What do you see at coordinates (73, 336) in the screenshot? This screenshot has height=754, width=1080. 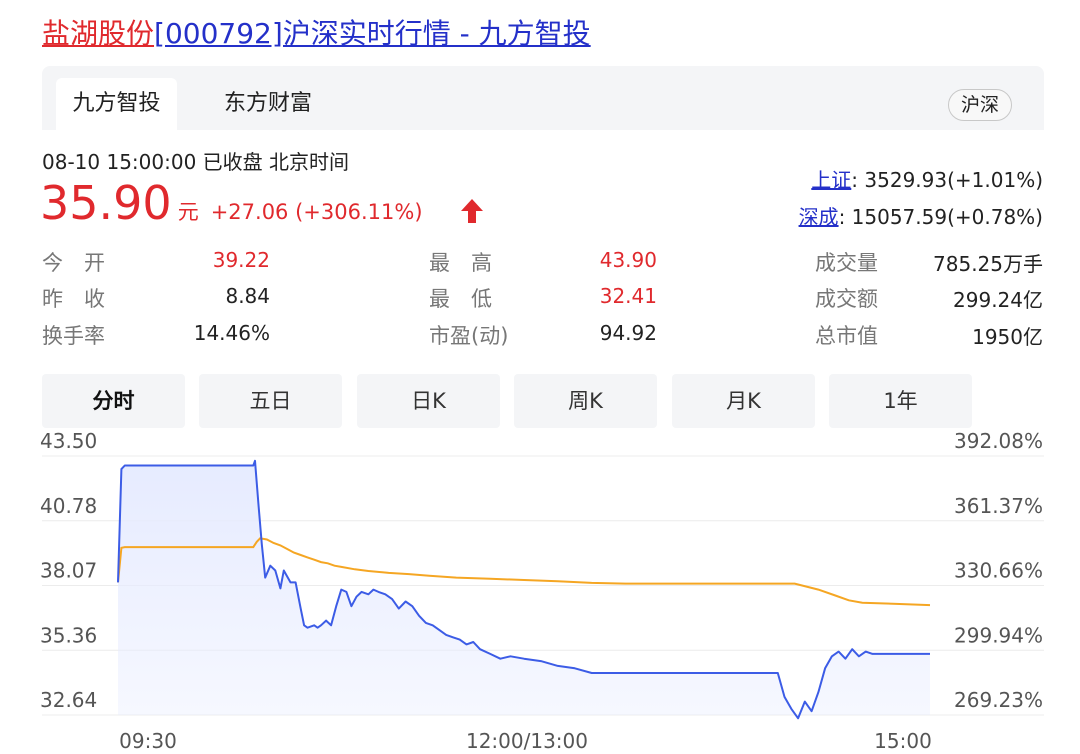 I see `stat-turnover-label: 换手率` at bounding box center [73, 336].